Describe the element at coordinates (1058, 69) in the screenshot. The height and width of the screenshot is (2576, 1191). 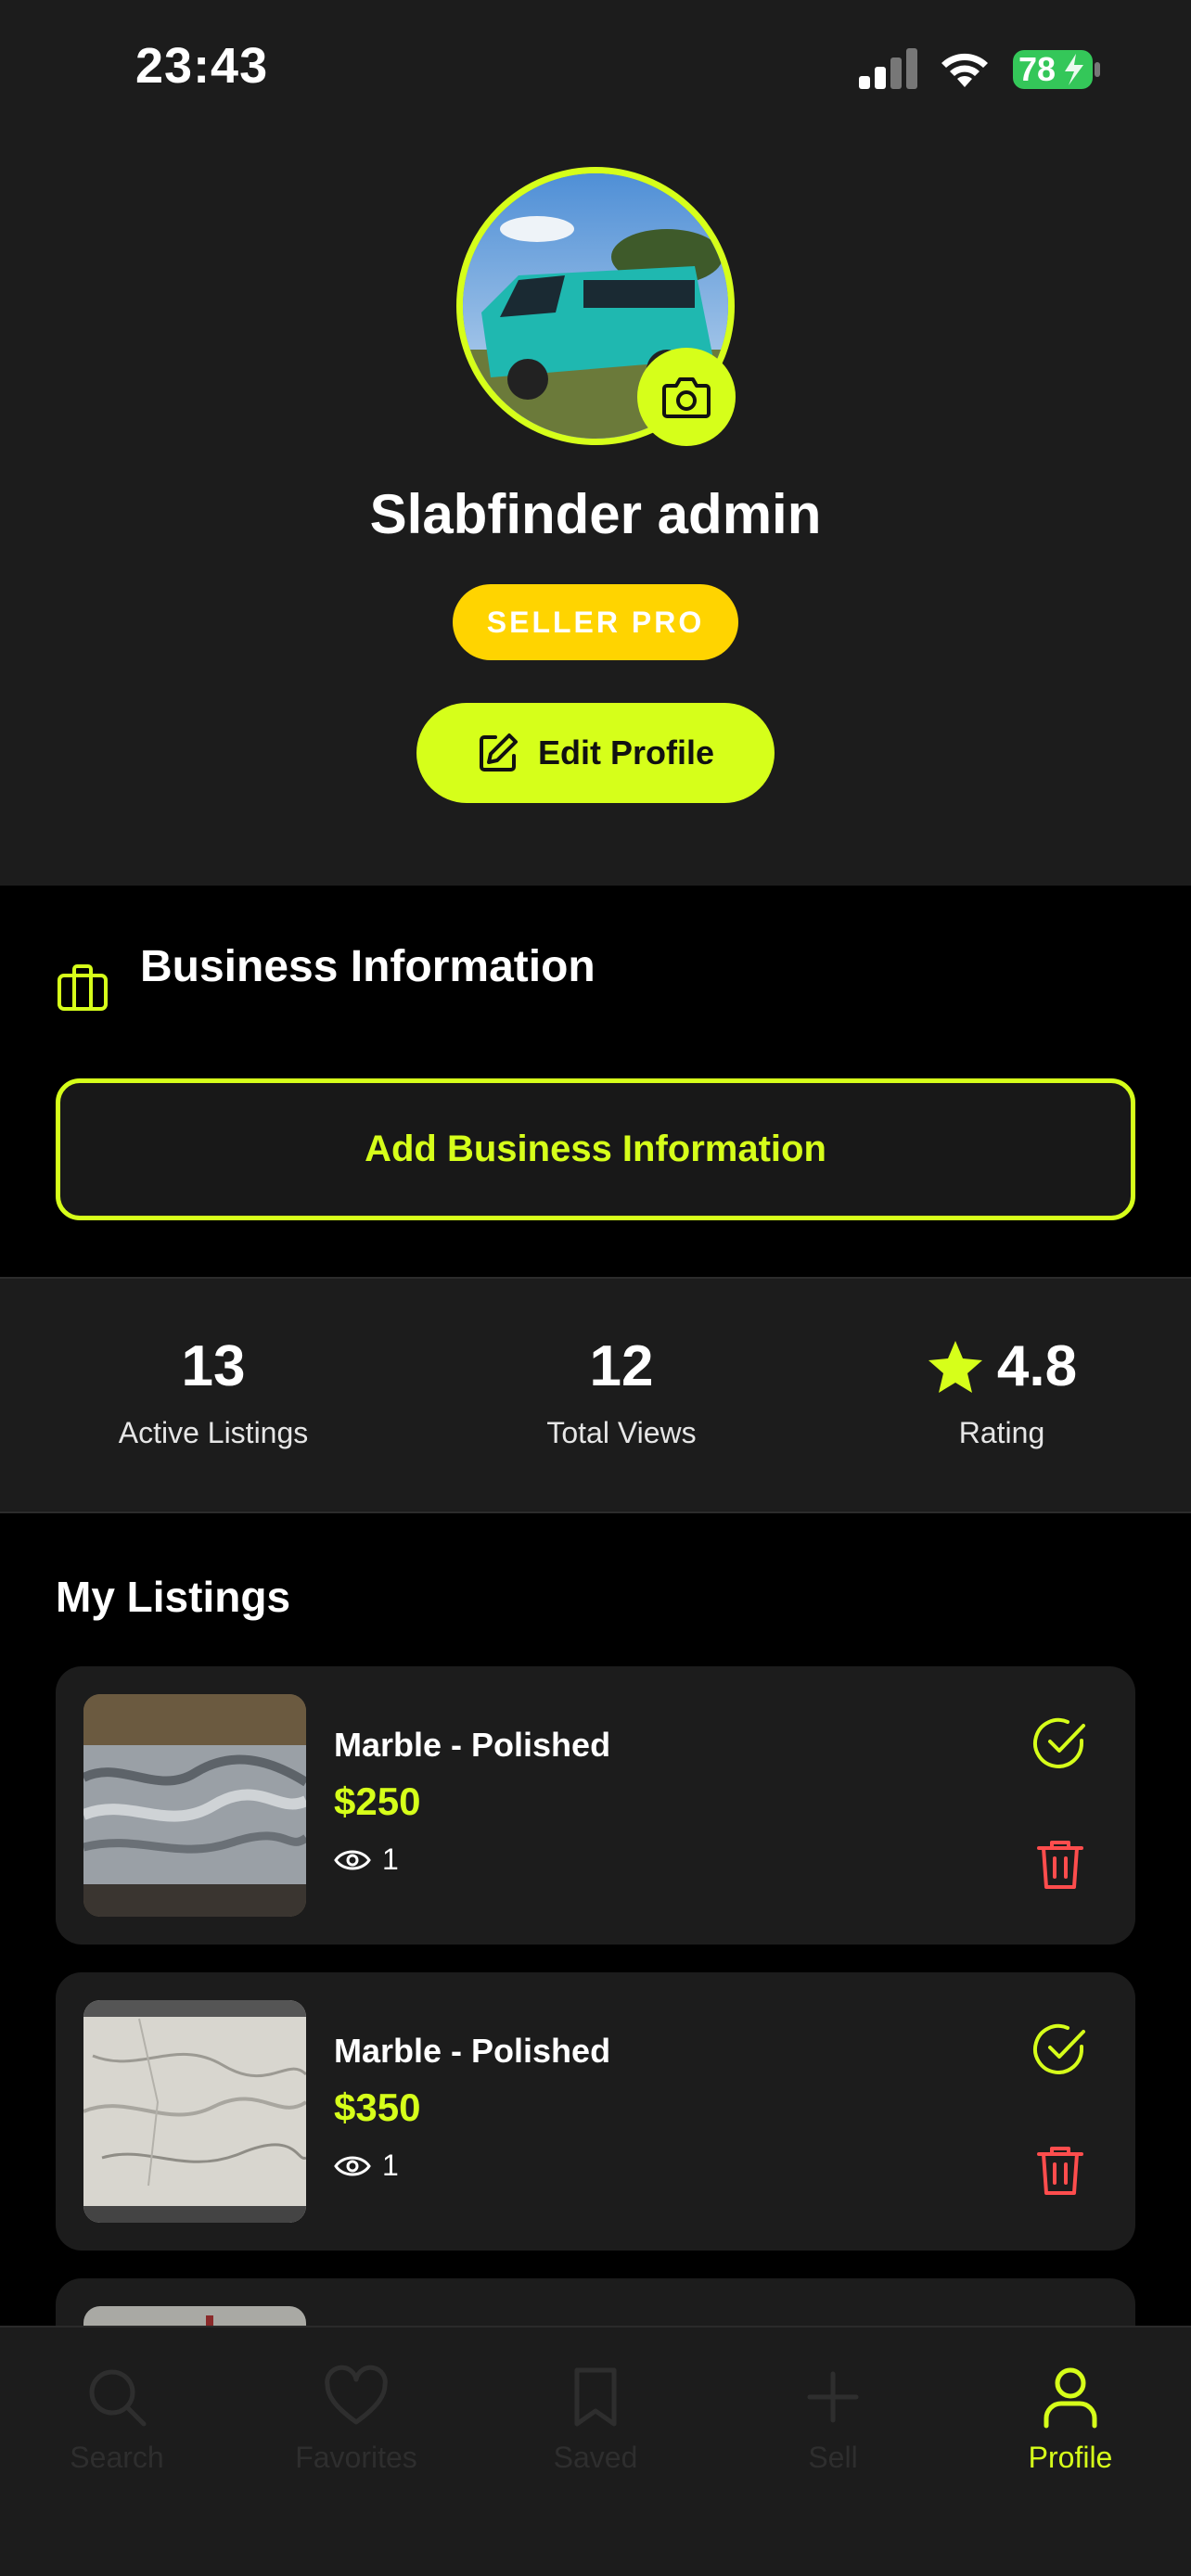
I see `battery-indicator: 78` at that location.